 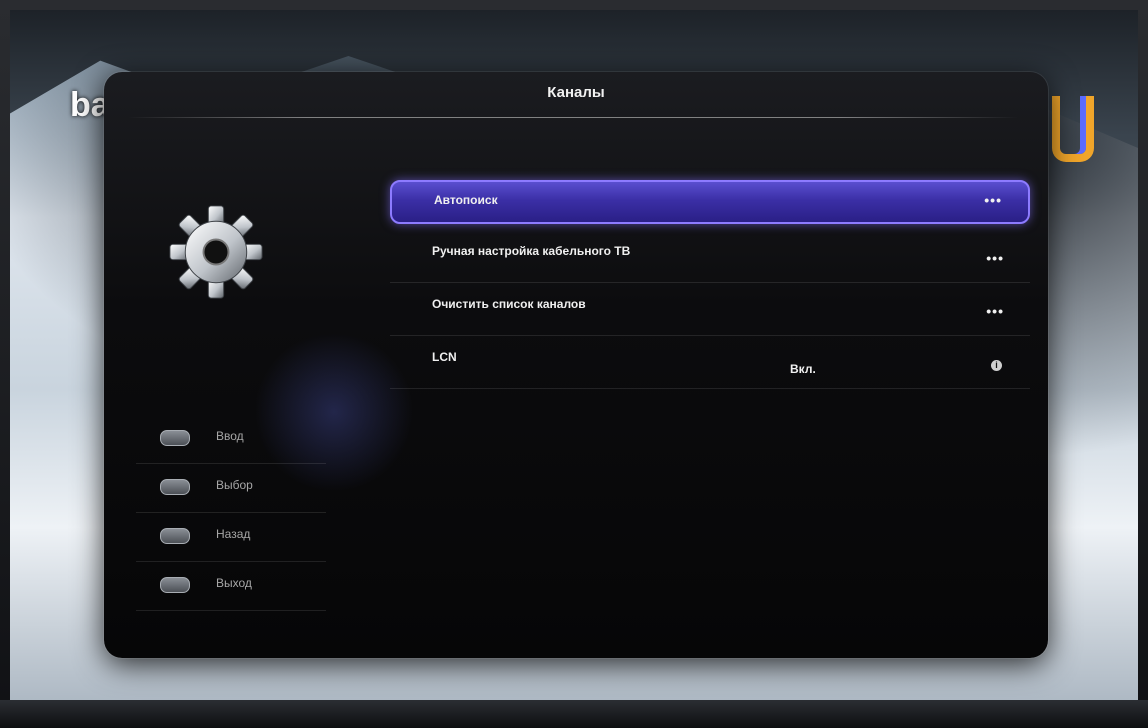 What do you see at coordinates (710, 309) in the screenshot?
I see `menu-item-clear-channel-list: Очистить список каналов •••` at bounding box center [710, 309].